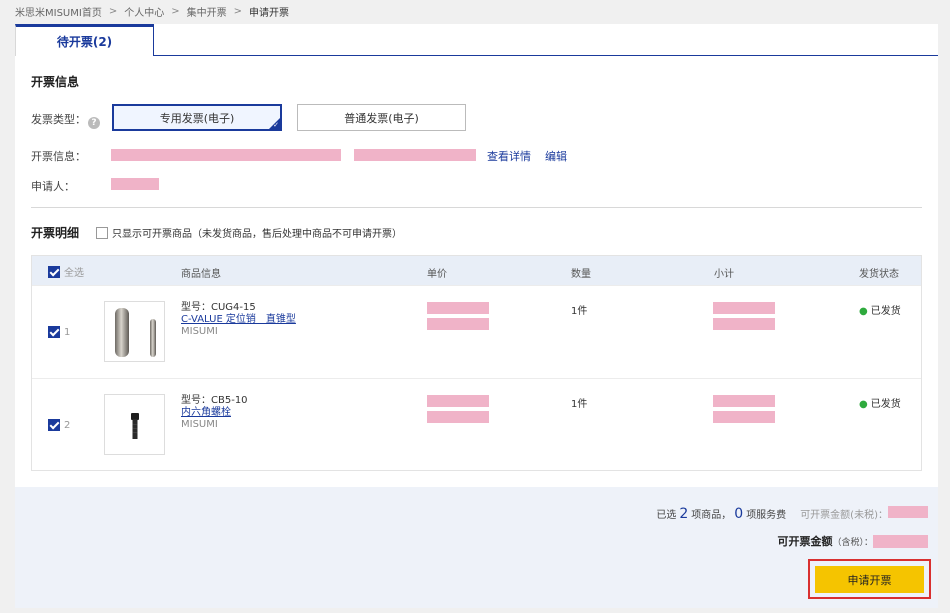 This screenshot has height=613, width=950. Describe the element at coordinates (201, 274) in the screenshot. I see `col-product-info: 商品信息` at that location.